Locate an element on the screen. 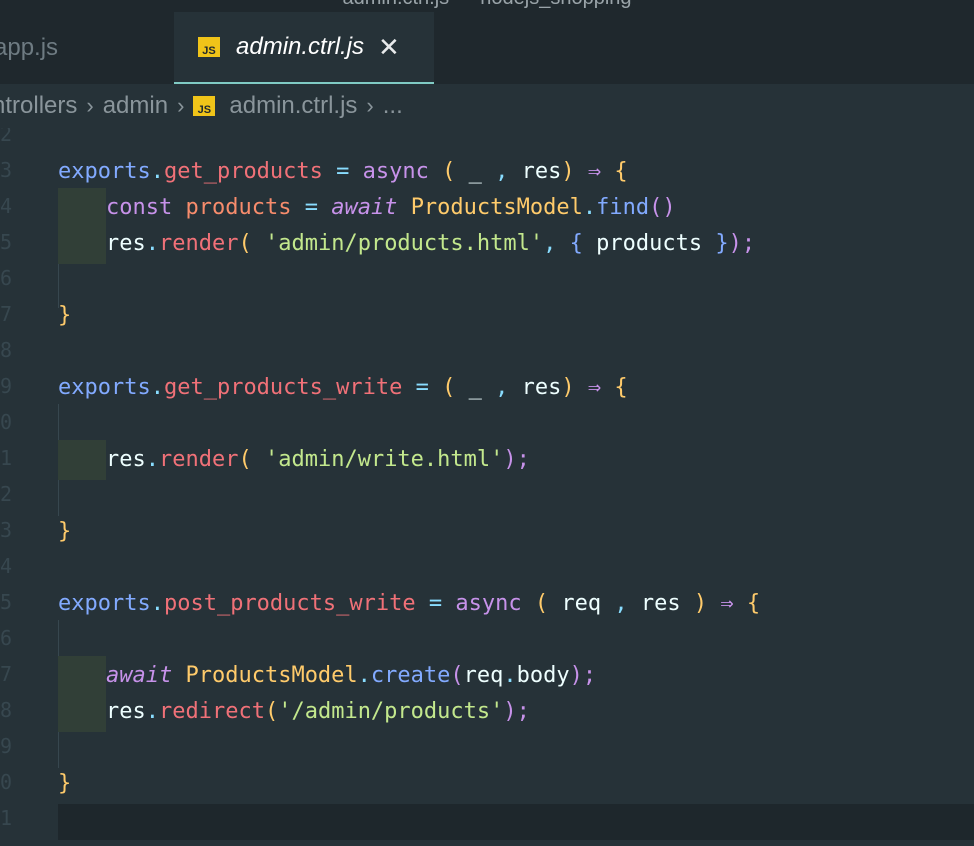 The width and height of the screenshot is (974, 846). window-title: admin.ctrl.js — nodejs_shopping is located at coordinates (487, 5).